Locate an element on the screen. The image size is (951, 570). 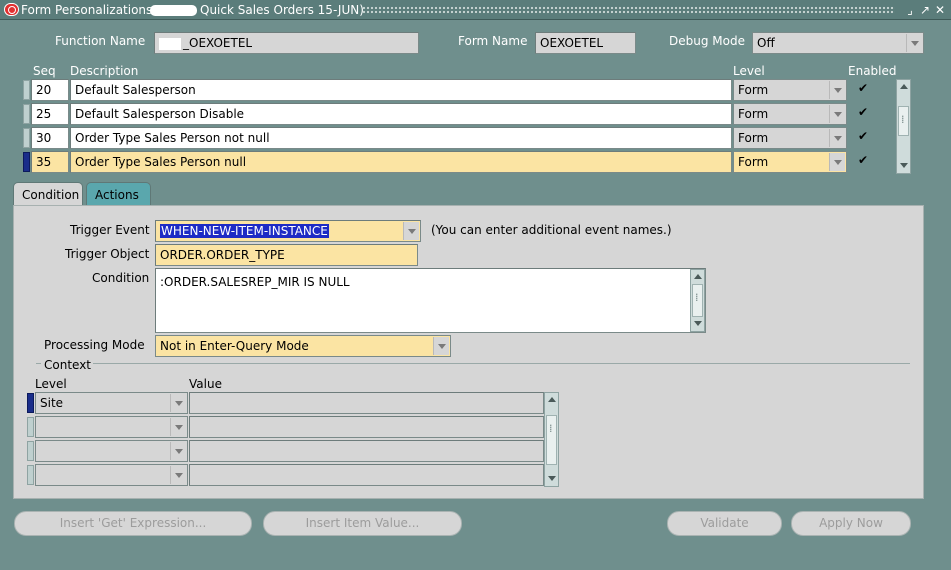
apply-now-button: Apply Now is located at coordinates (851, 523).